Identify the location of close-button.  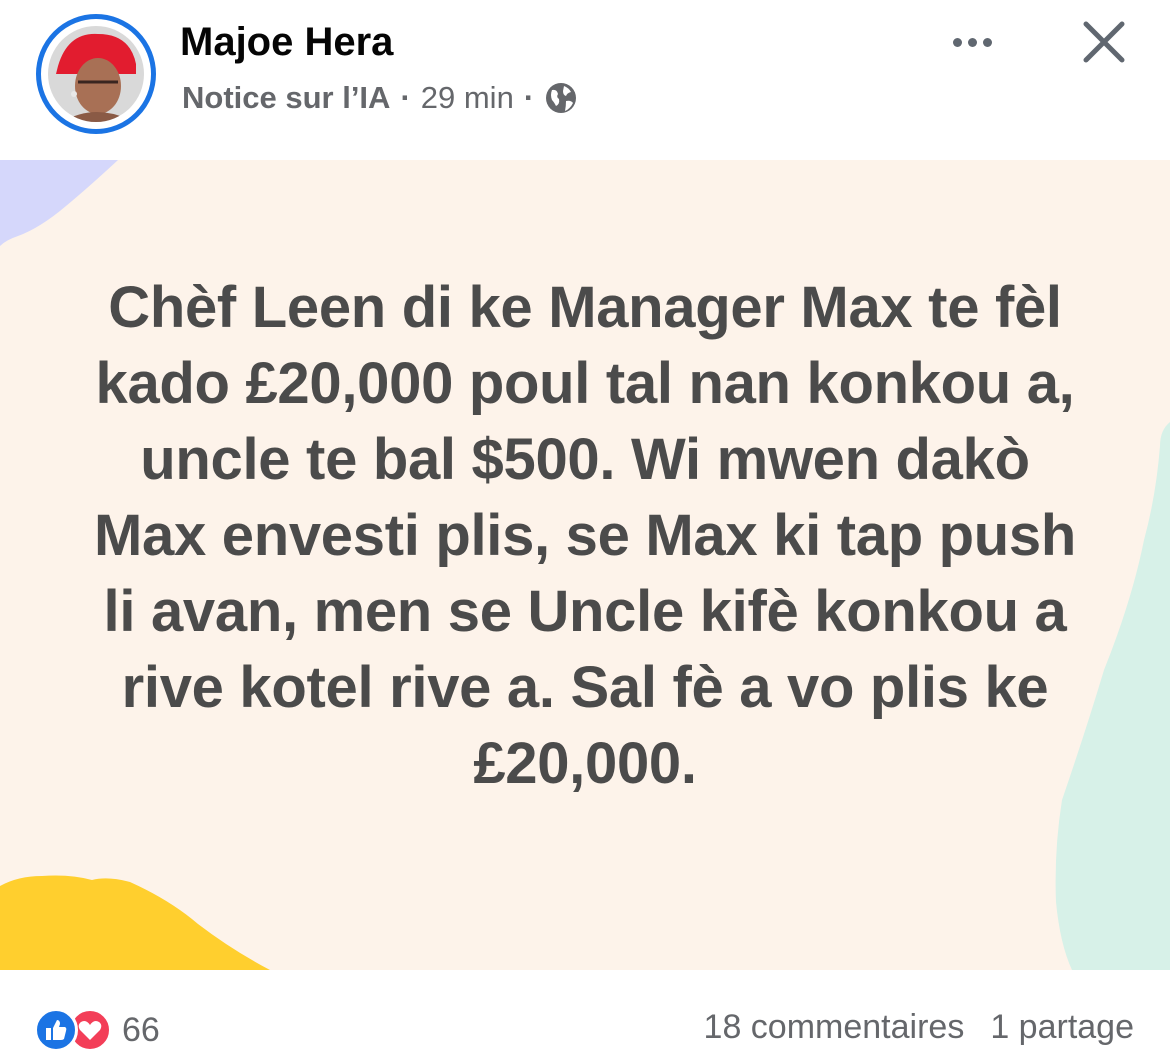
(1104, 42).